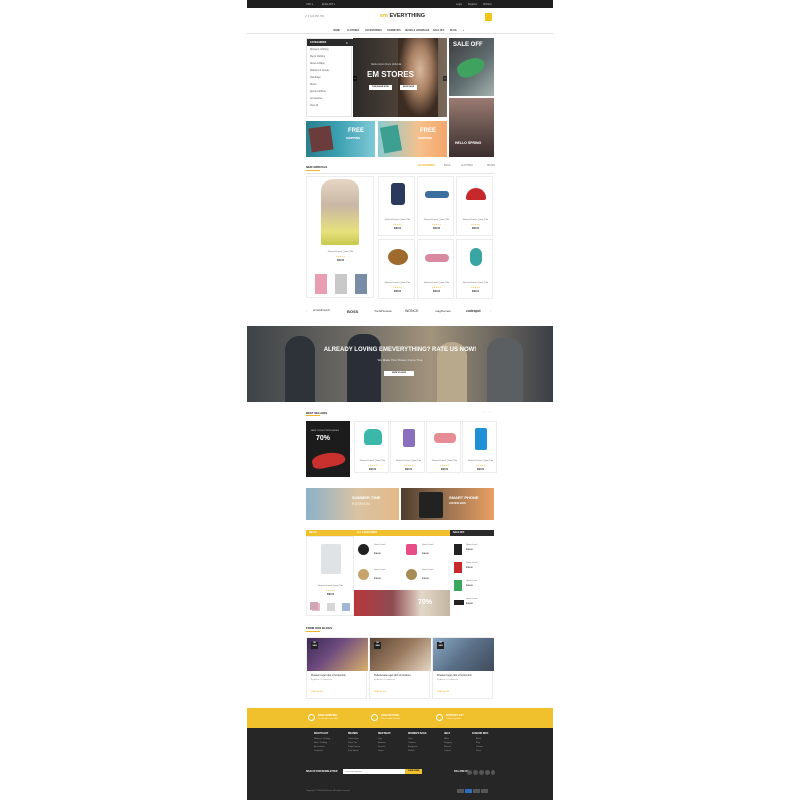  I want to click on free-shipping-banner-2: FREE SHIPPING, so click(412, 139).